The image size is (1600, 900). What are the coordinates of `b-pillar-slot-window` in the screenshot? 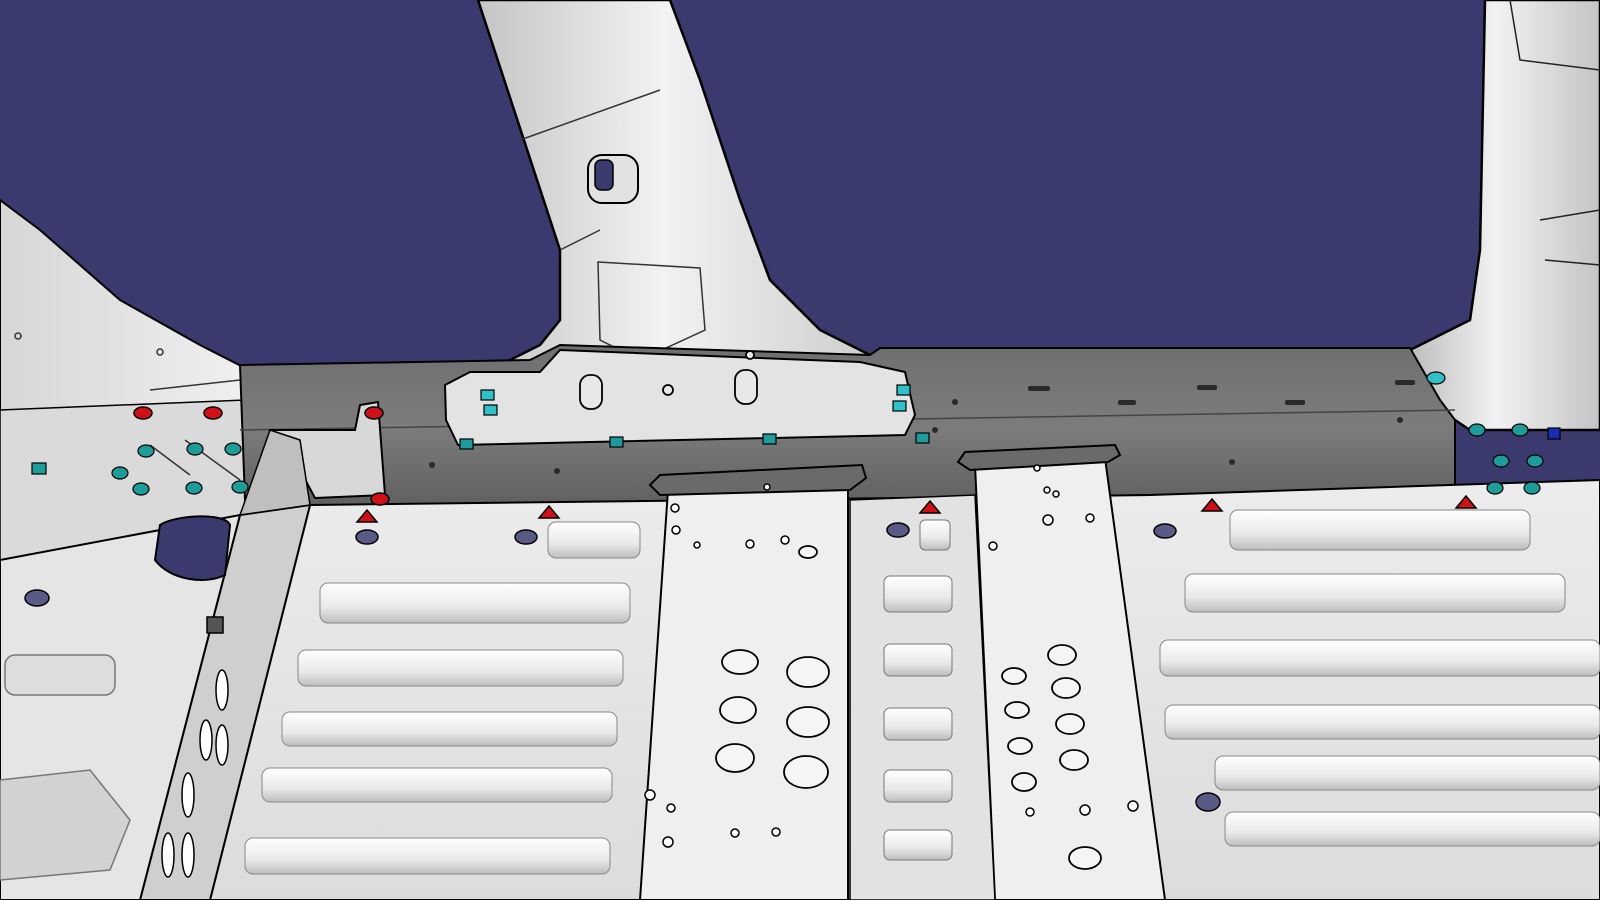 It's located at (604, 175).